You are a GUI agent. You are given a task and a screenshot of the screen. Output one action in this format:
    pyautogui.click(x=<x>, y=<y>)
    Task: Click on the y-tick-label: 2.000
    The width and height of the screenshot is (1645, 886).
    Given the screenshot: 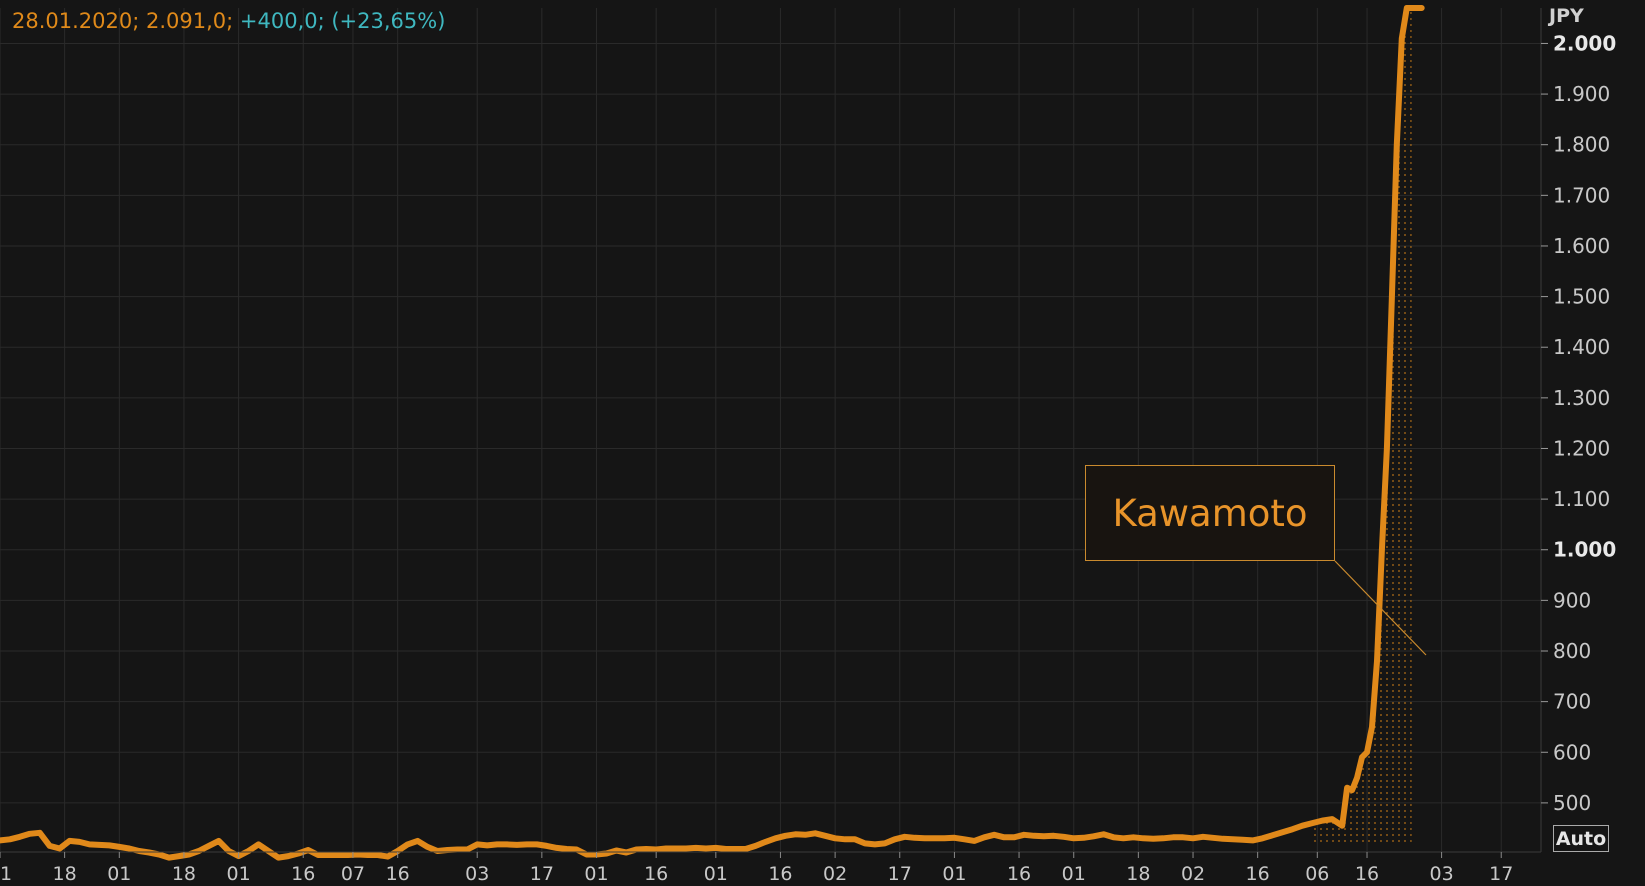 What is the action you would take?
    pyautogui.click(x=1584, y=43)
    